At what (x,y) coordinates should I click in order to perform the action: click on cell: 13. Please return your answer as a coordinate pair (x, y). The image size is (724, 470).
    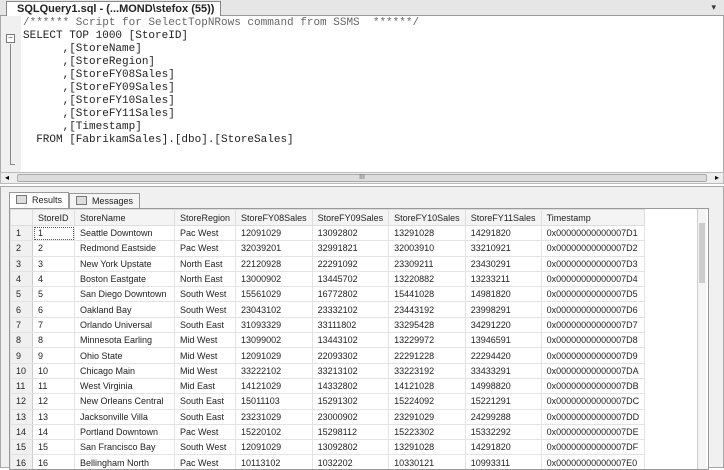
    Looking at the image, I should click on (53, 416).